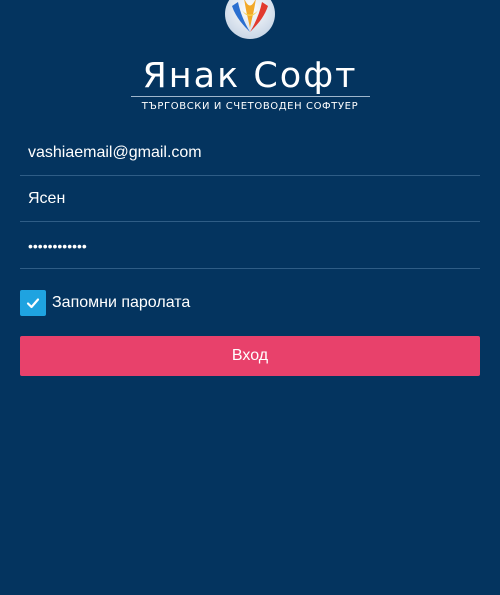 The image size is (500, 595). Describe the element at coordinates (121, 302) in the screenshot. I see `remember-password-label: Запомни паролата` at that location.